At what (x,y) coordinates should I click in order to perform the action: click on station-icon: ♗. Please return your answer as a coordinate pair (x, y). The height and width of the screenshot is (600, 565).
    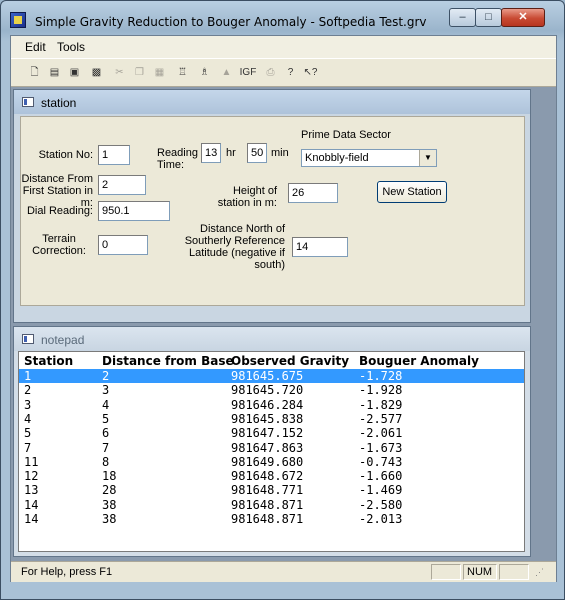
    Looking at the image, I should click on (204, 72).